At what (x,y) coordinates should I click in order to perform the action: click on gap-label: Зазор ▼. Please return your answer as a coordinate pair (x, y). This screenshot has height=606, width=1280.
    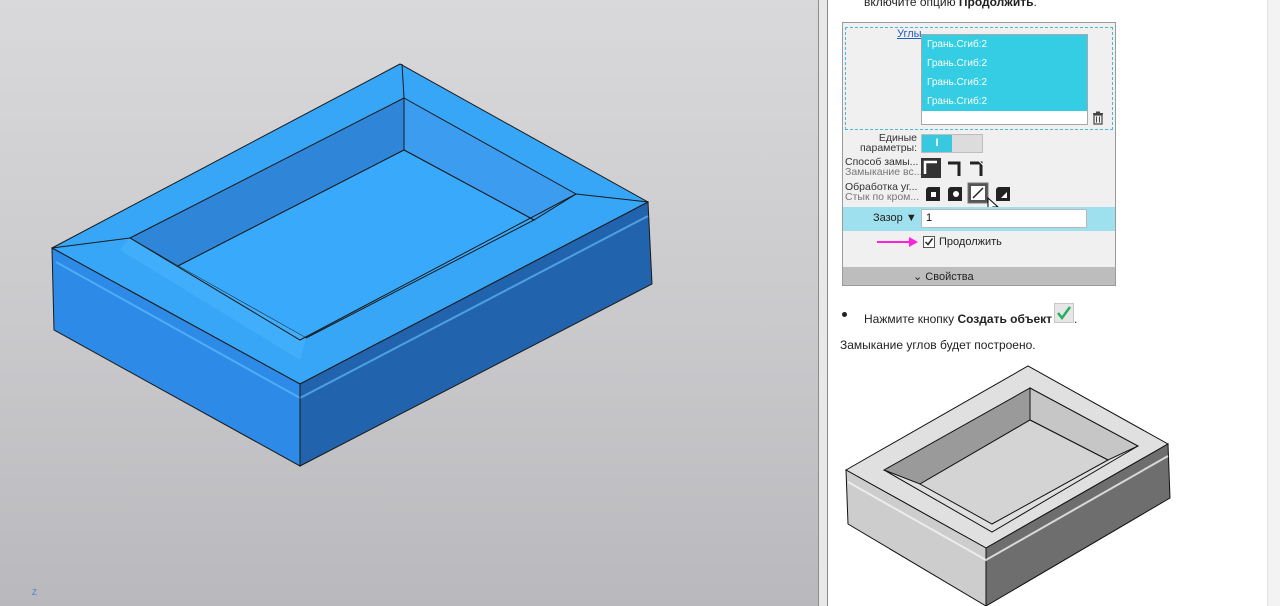
    Looking at the image, I should click on (895, 218).